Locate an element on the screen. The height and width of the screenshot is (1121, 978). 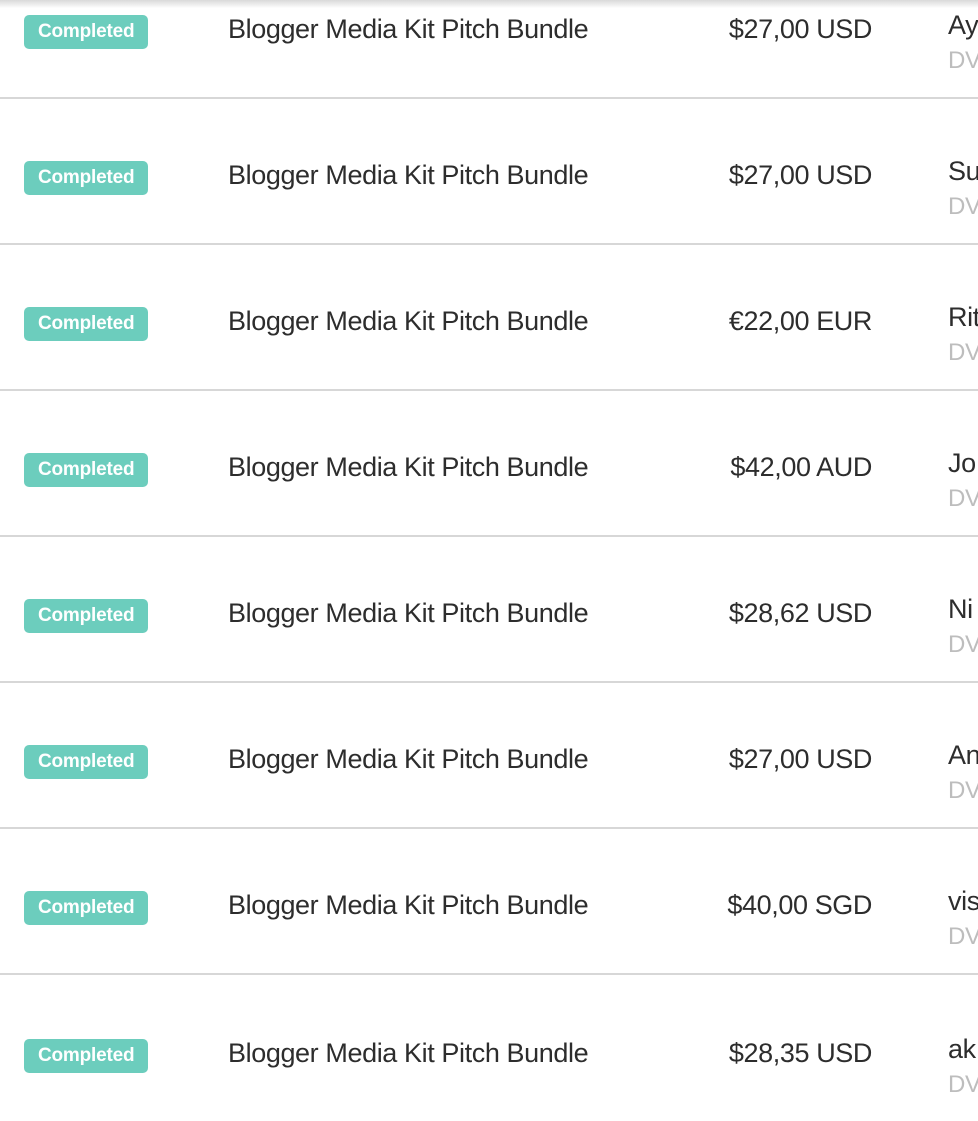
order-customer-cell: Su DV is located at coordinates (963, 188).